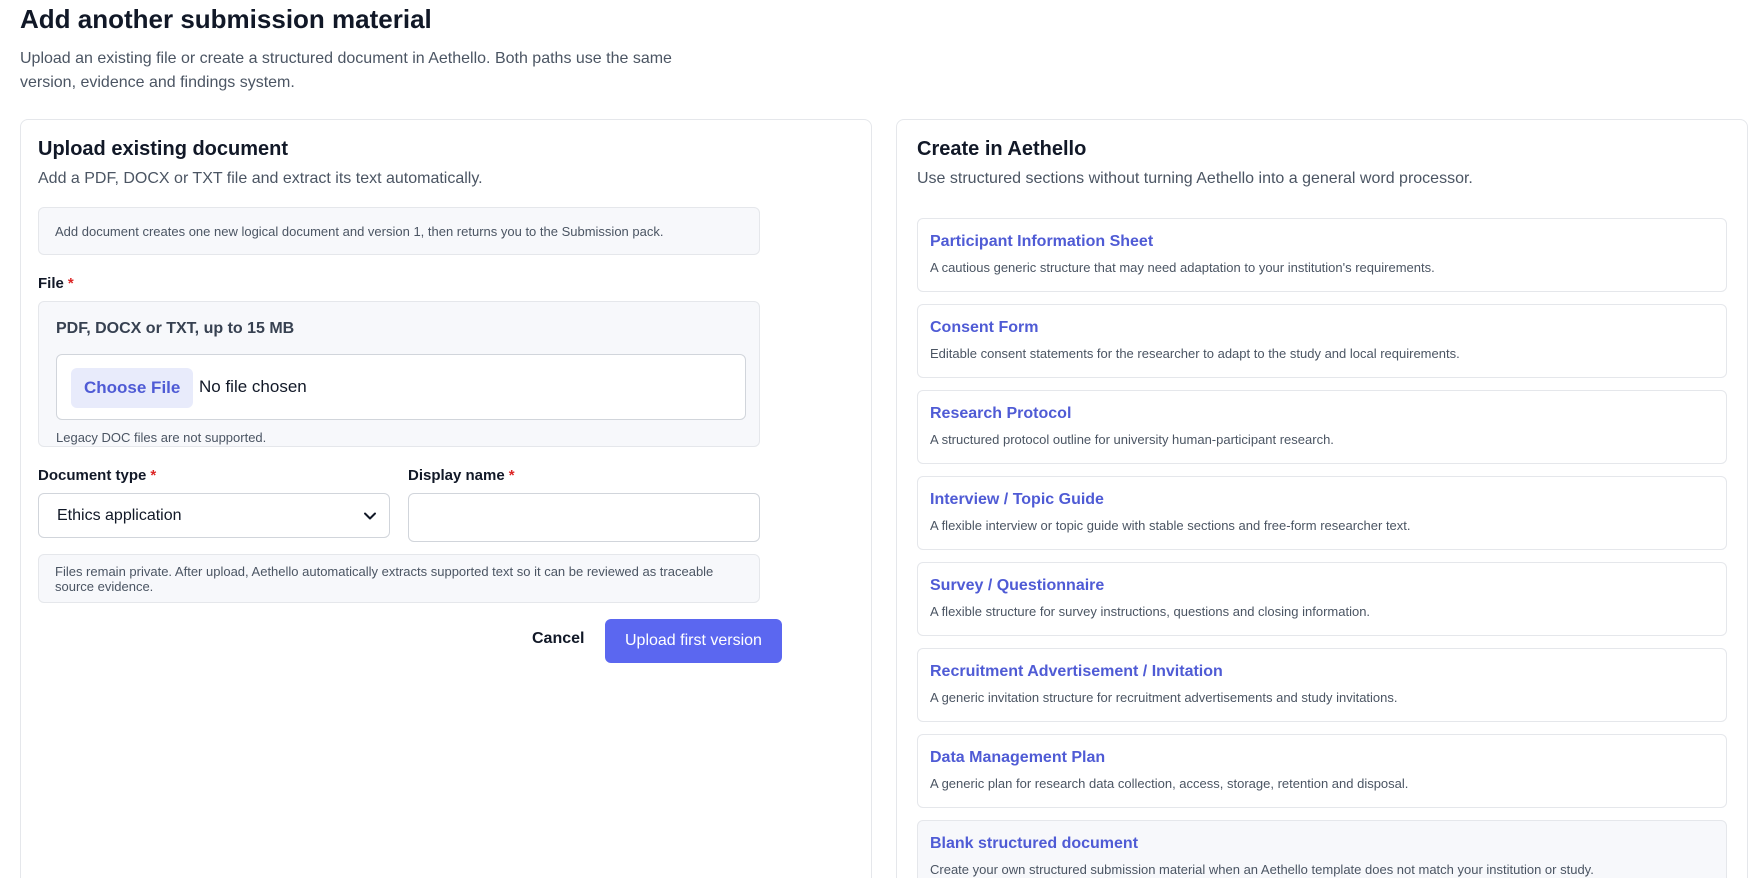  What do you see at coordinates (226, 19) in the screenshot?
I see `page-title: Add another submission material` at bounding box center [226, 19].